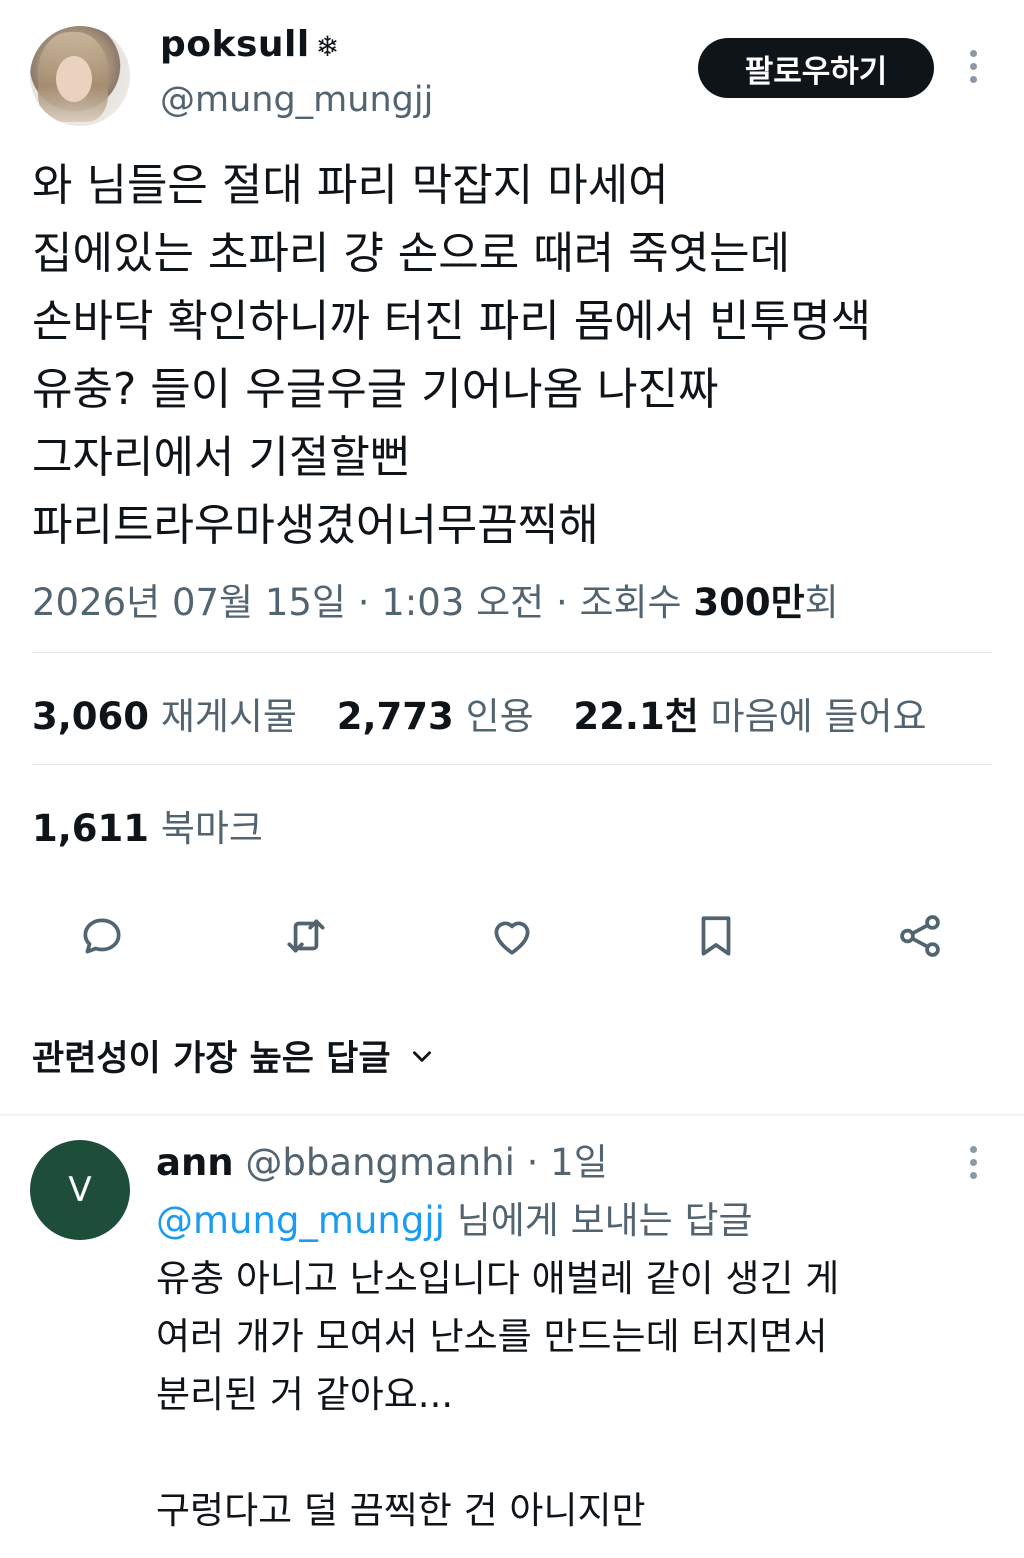 This screenshot has width=1024, height=1558. What do you see at coordinates (498, 1278) in the screenshot?
I see `reply-line: 유충 아니고 난소입니다 애벌레 같이 생긴 게` at bounding box center [498, 1278].